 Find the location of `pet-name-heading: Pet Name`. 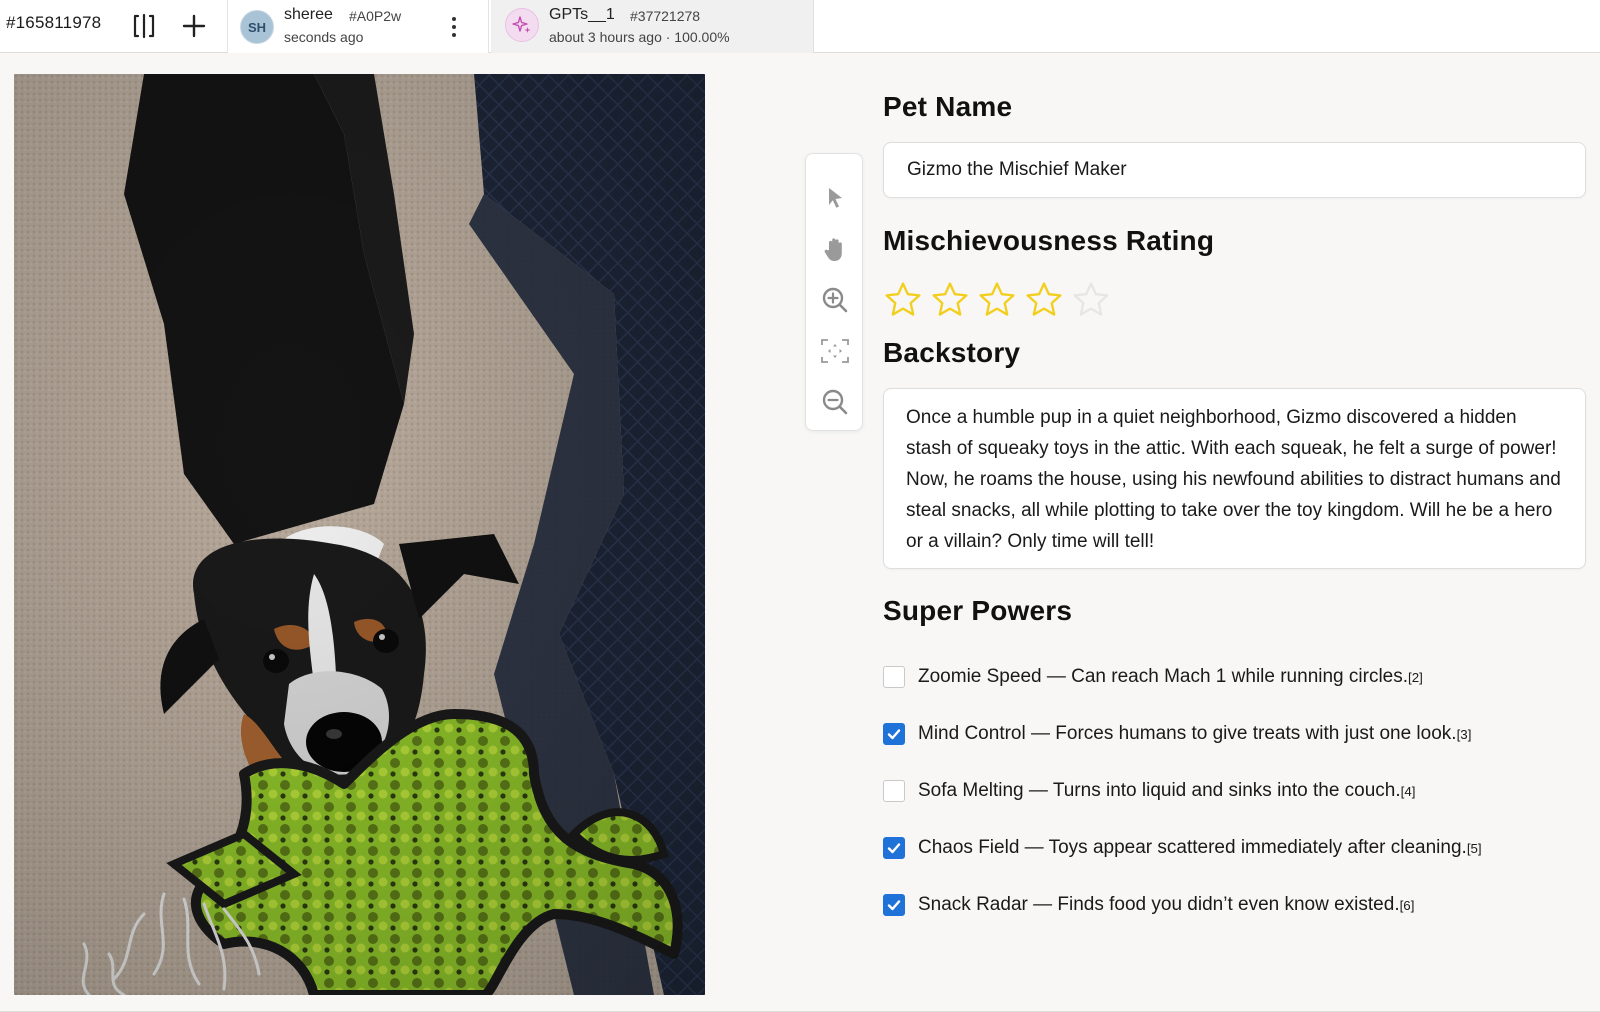

pet-name-heading: Pet Name is located at coordinates (948, 106).